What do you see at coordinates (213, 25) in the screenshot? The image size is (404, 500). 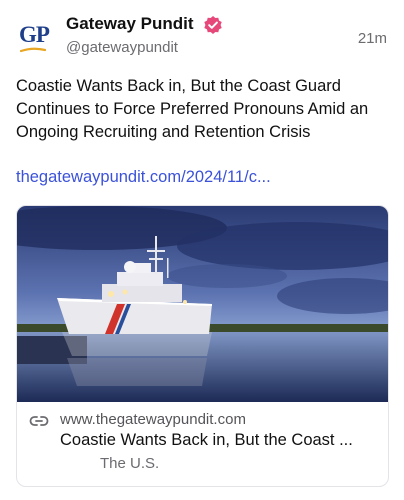 I see `verified-badge-icon` at bounding box center [213, 25].